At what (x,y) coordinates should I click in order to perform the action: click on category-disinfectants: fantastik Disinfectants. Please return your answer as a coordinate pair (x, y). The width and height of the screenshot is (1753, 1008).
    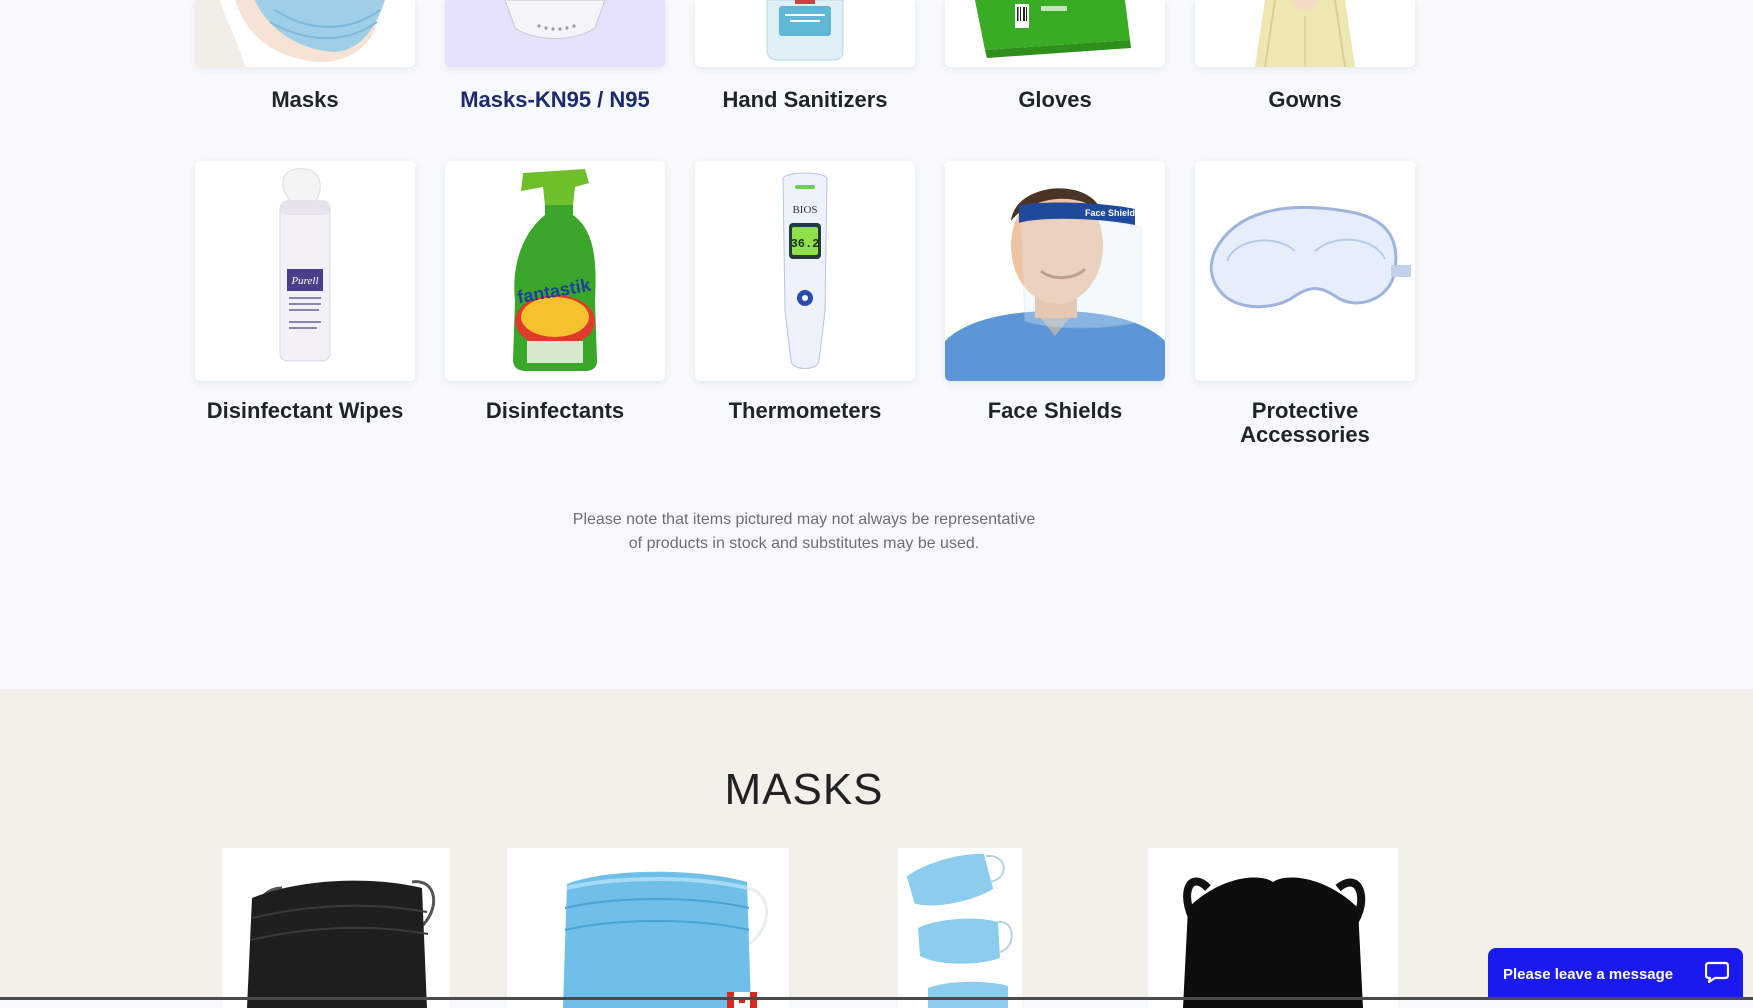
    Looking at the image, I should click on (555, 292).